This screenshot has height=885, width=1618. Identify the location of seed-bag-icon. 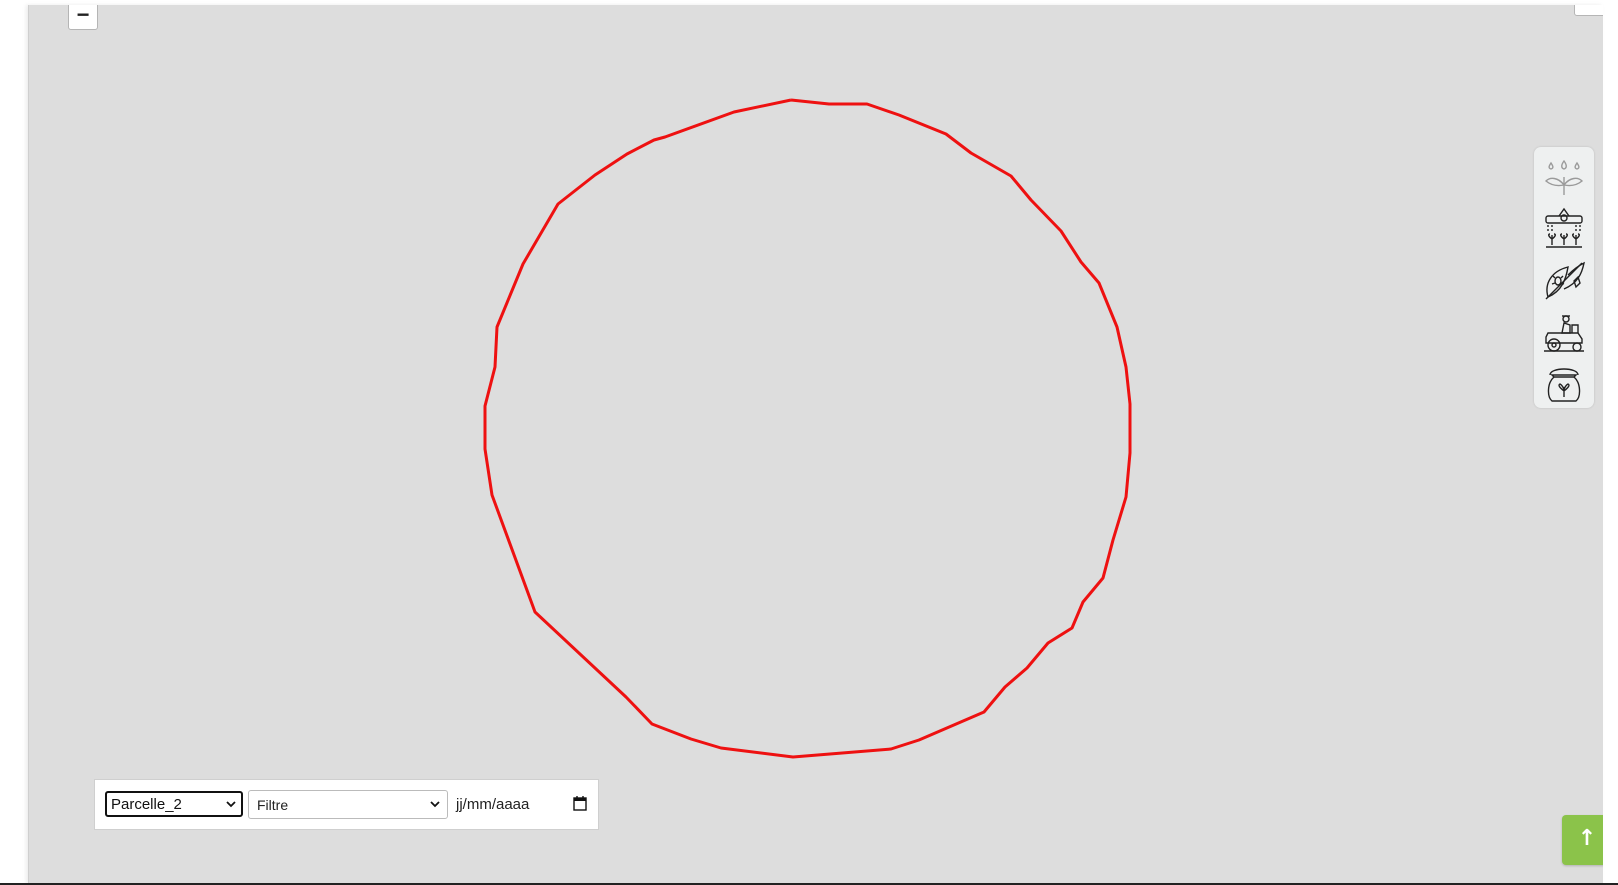
(1564, 385).